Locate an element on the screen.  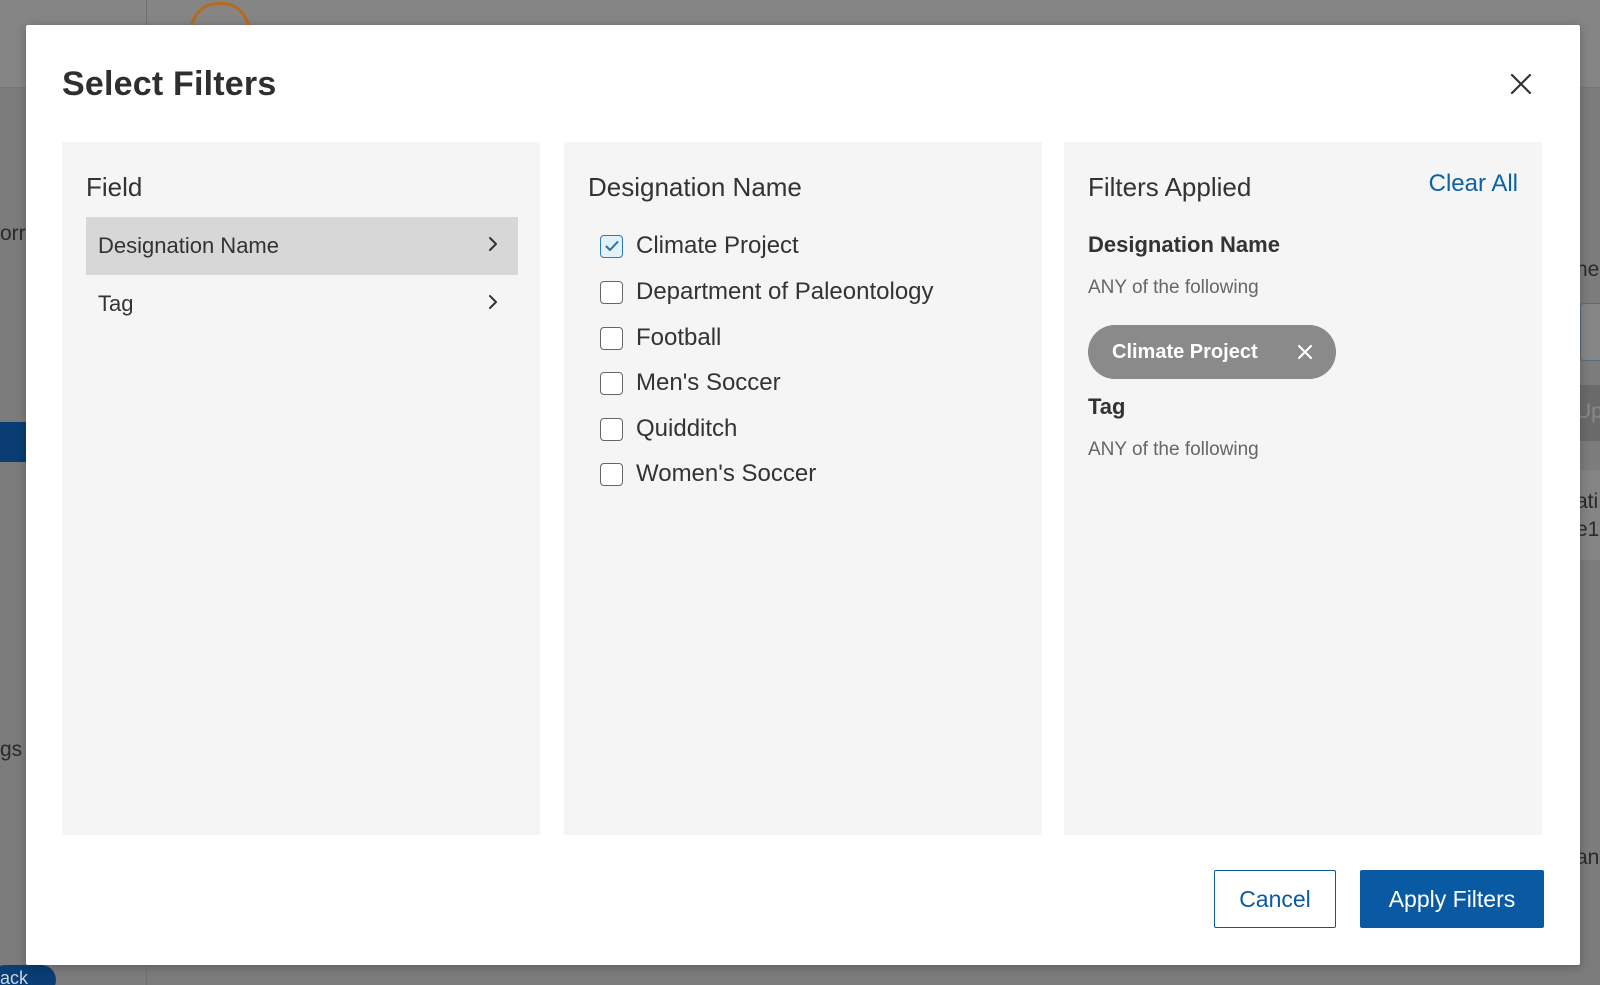
option-mens-soccer: Men's Soccer is located at coordinates (690, 383).